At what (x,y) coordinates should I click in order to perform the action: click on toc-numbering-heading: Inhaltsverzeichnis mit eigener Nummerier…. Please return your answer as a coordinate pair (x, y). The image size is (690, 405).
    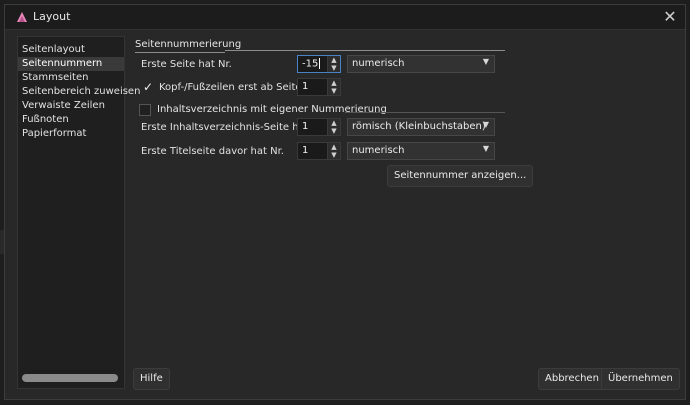
    Looking at the image, I should click on (272, 109).